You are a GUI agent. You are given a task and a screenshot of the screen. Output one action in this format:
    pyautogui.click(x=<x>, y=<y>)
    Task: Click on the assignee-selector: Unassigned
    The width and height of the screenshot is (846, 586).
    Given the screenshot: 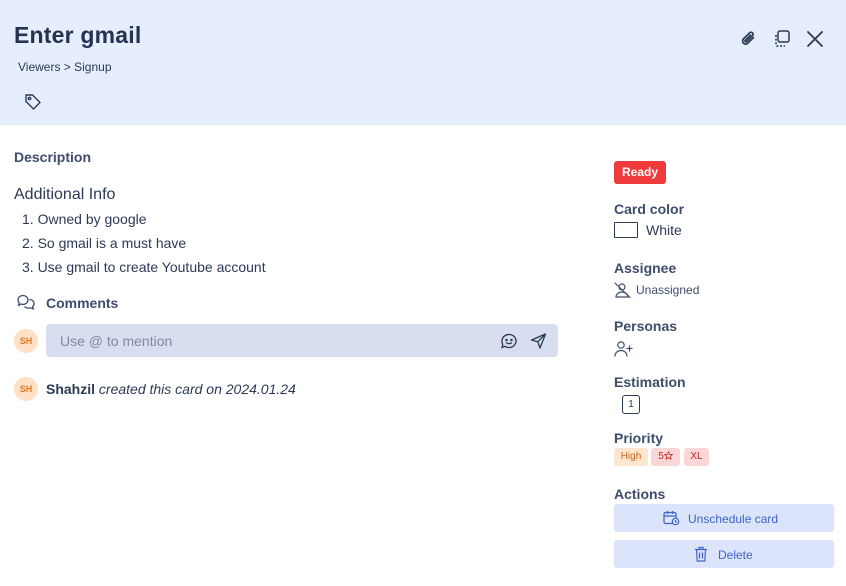 What is the action you would take?
    pyautogui.click(x=656, y=290)
    